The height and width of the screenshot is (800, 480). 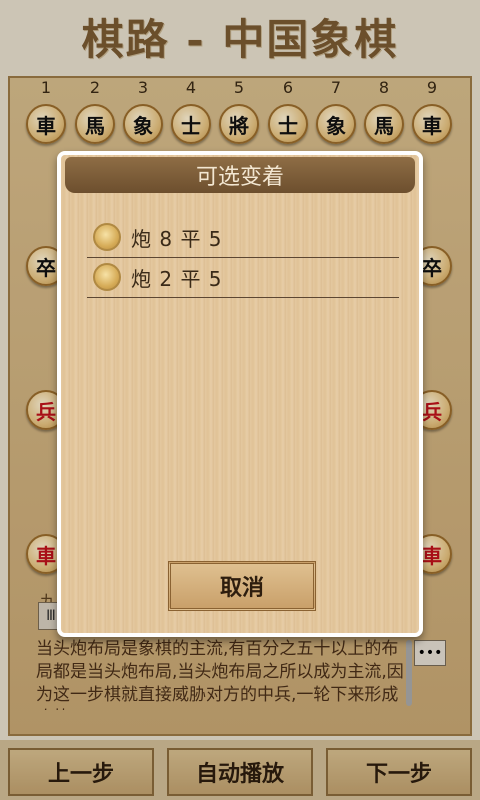 I want to click on variation-option: 炮 8 平 5, so click(x=243, y=237).